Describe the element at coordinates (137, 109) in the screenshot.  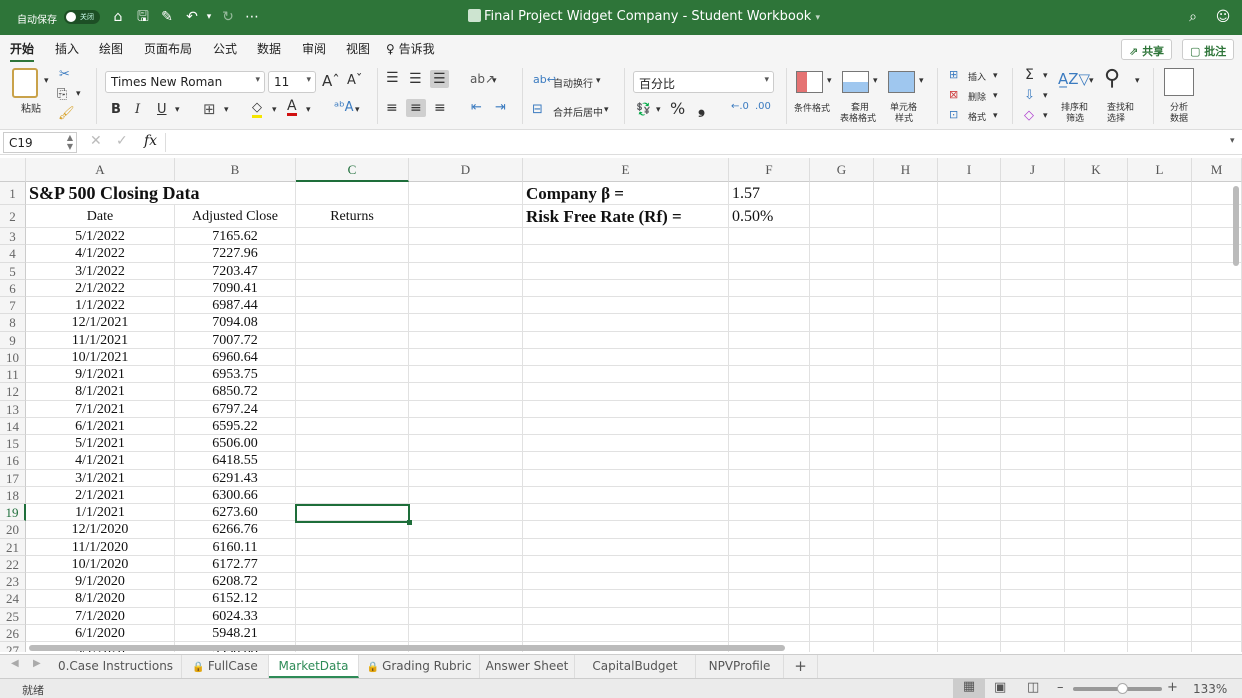
I see `italic-button: I` at that location.